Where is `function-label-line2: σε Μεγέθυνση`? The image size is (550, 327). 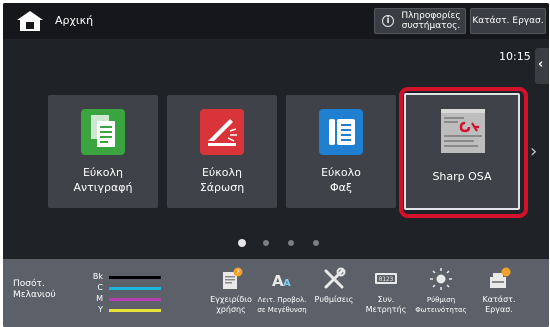
function-label-line2: σε Μεγέθυνση is located at coordinates (282, 310).